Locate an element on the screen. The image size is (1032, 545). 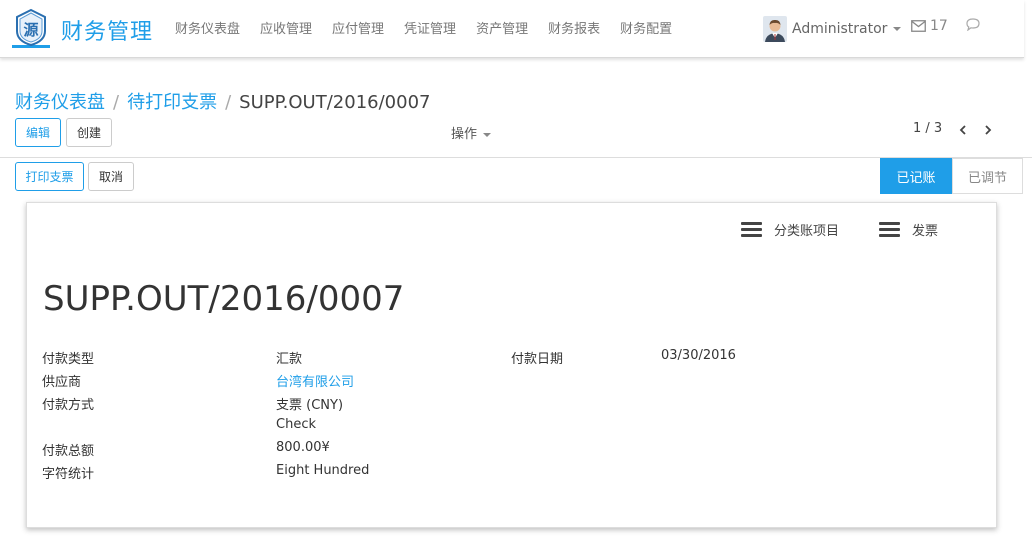
amount-label: 付款总额 is located at coordinates (68, 451).